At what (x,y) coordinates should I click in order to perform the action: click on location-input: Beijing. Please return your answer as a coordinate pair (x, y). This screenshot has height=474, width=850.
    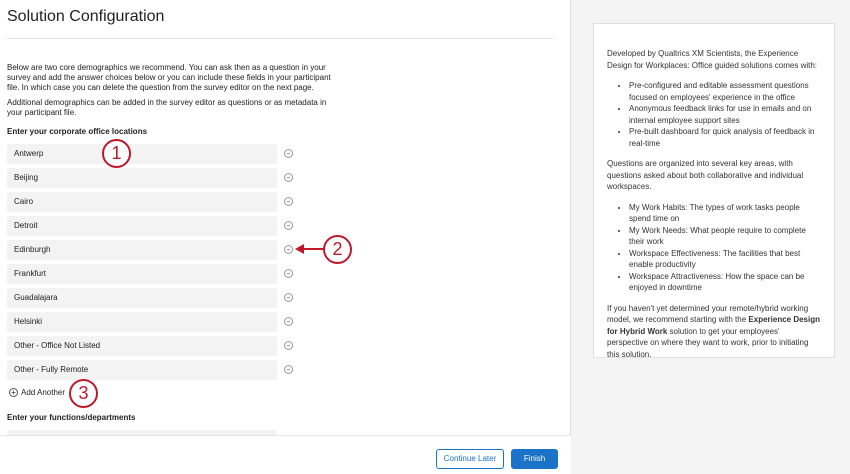
    Looking at the image, I should click on (142, 178).